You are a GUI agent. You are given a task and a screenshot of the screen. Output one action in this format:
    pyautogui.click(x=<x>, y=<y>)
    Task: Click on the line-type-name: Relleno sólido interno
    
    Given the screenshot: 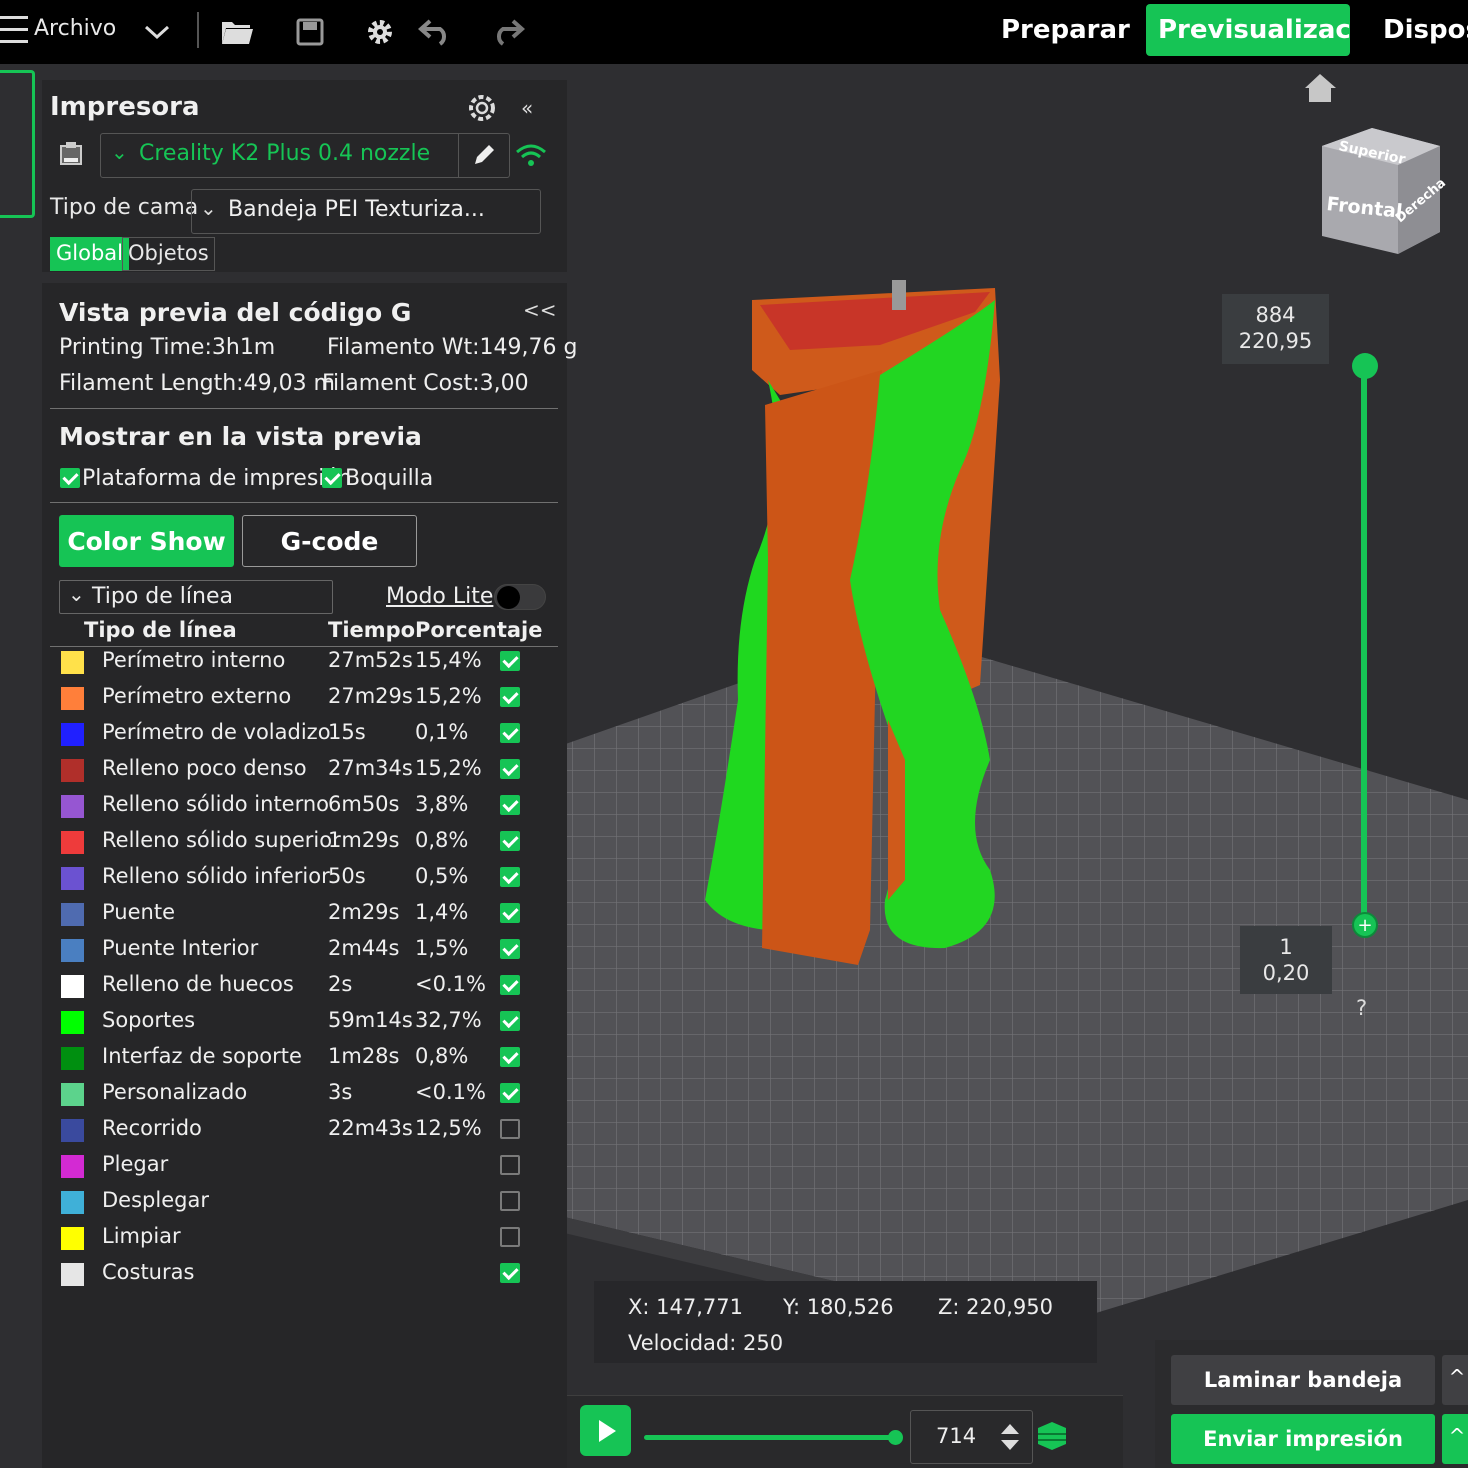 What is the action you would take?
    pyautogui.click(x=216, y=804)
    